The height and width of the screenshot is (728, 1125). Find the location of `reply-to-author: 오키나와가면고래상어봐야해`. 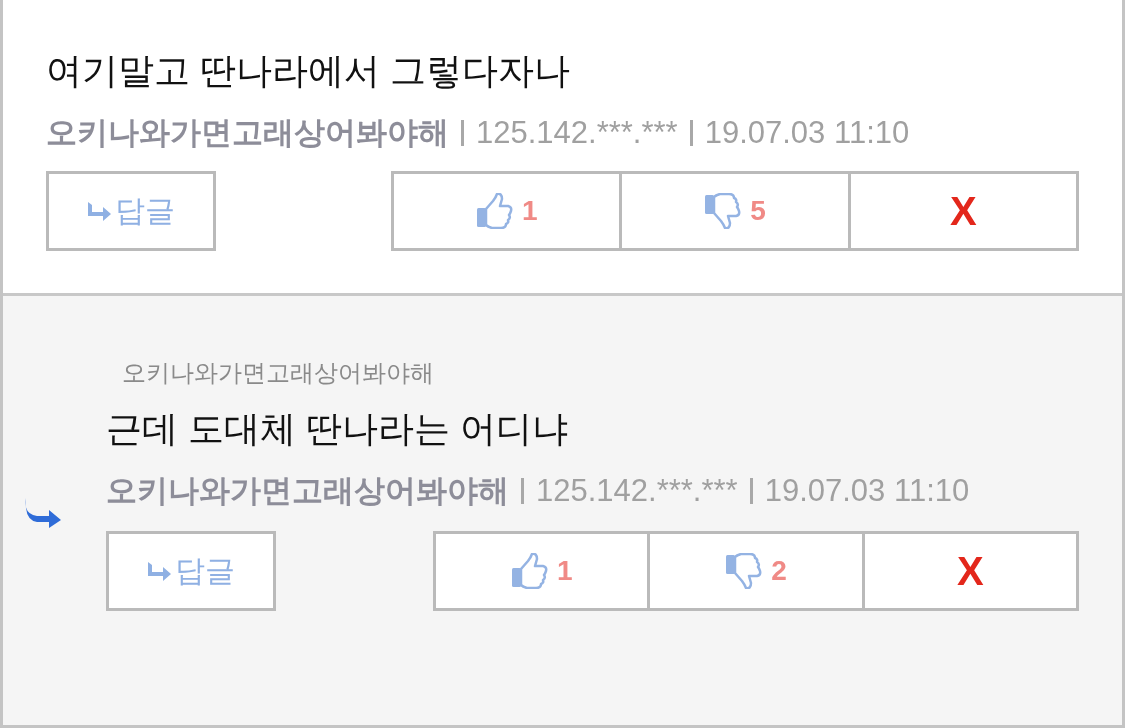

reply-to-author: 오키나와가면고래상어봐야해 is located at coordinates (278, 373).